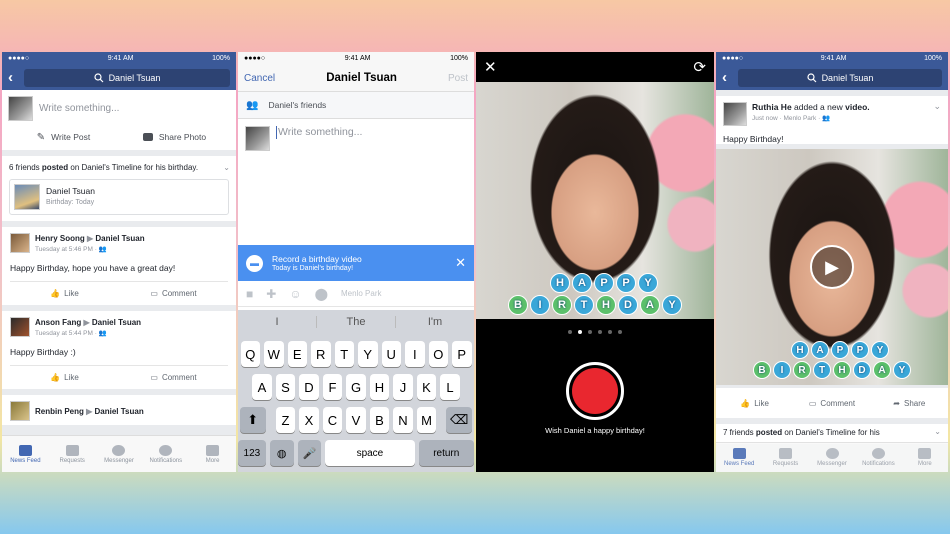  Describe the element at coordinates (426, 420) in the screenshot. I see `key: M` at that location.